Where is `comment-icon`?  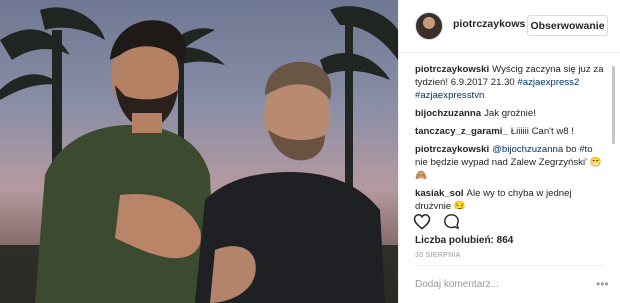 comment-icon is located at coordinates (451, 221).